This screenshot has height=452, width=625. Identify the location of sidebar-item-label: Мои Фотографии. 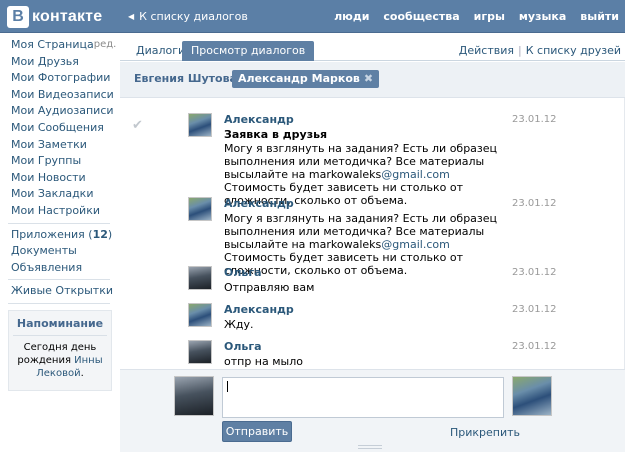
(61, 78).